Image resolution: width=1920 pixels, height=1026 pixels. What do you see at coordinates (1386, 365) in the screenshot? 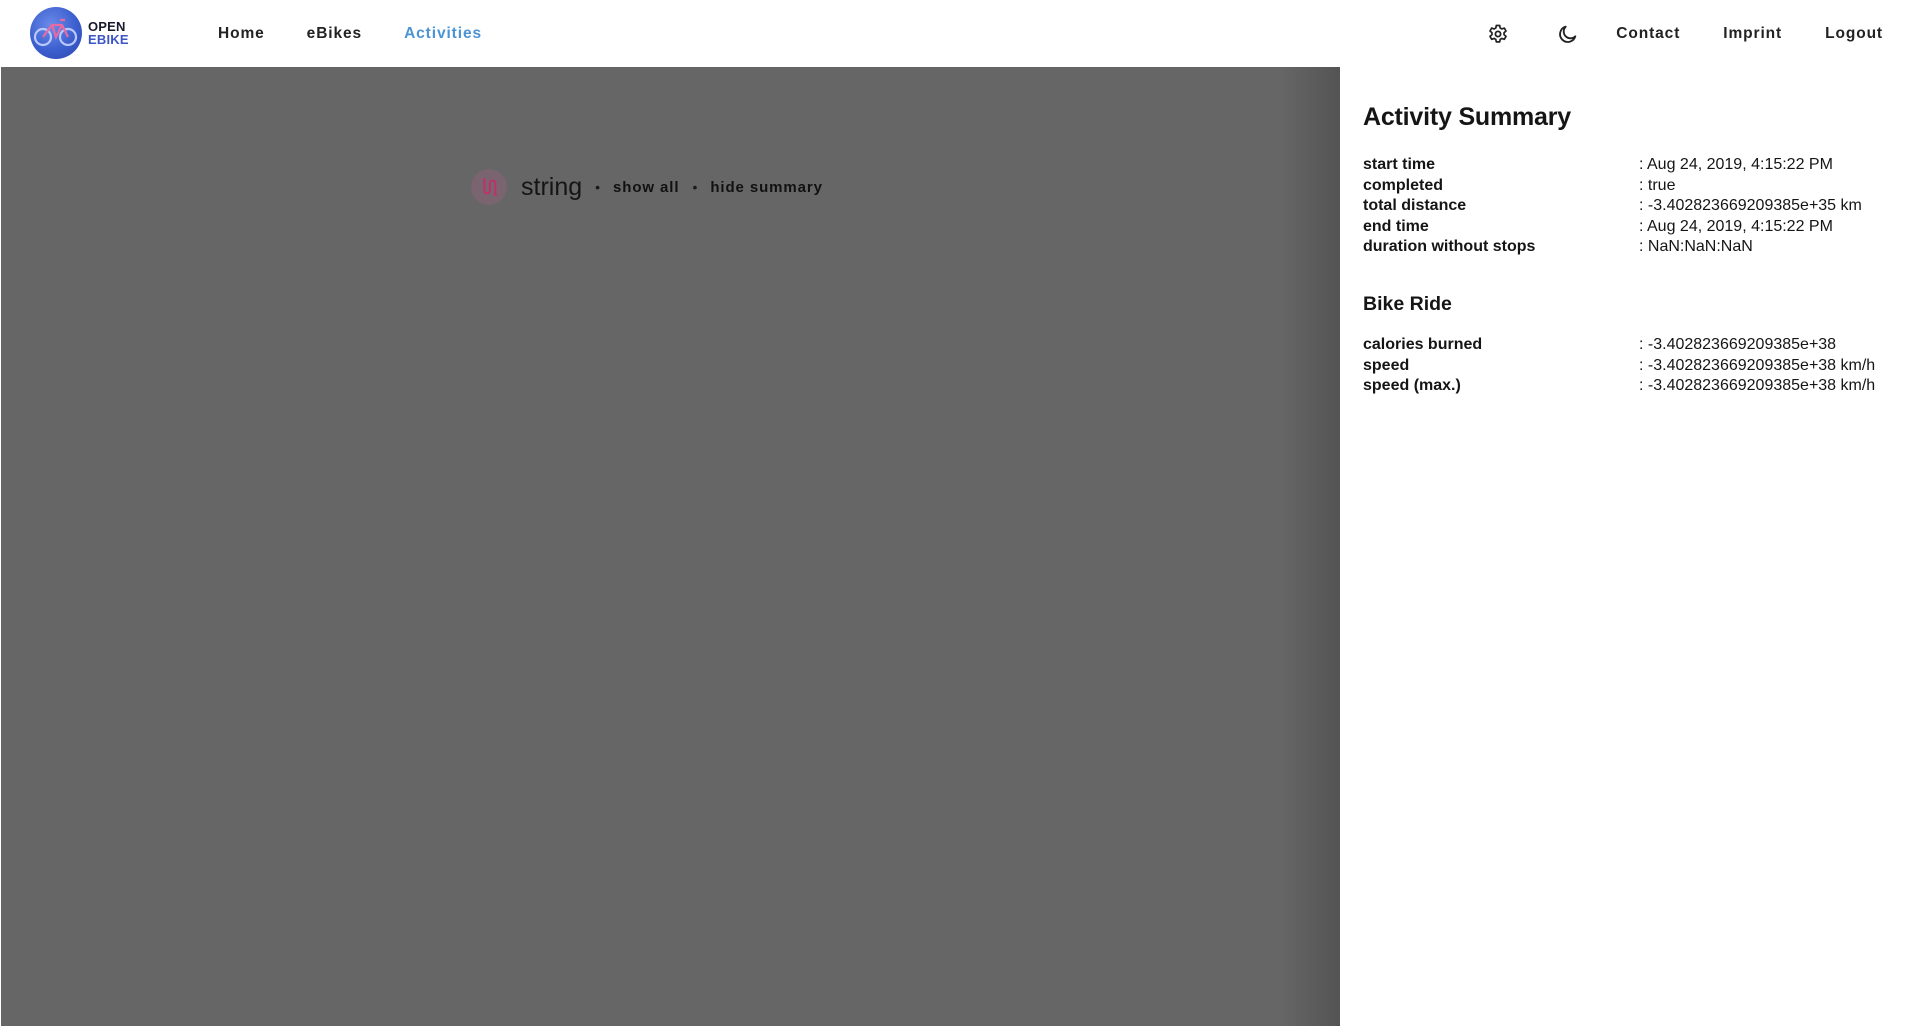
I see `bike-ride-key: speed` at bounding box center [1386, 365].